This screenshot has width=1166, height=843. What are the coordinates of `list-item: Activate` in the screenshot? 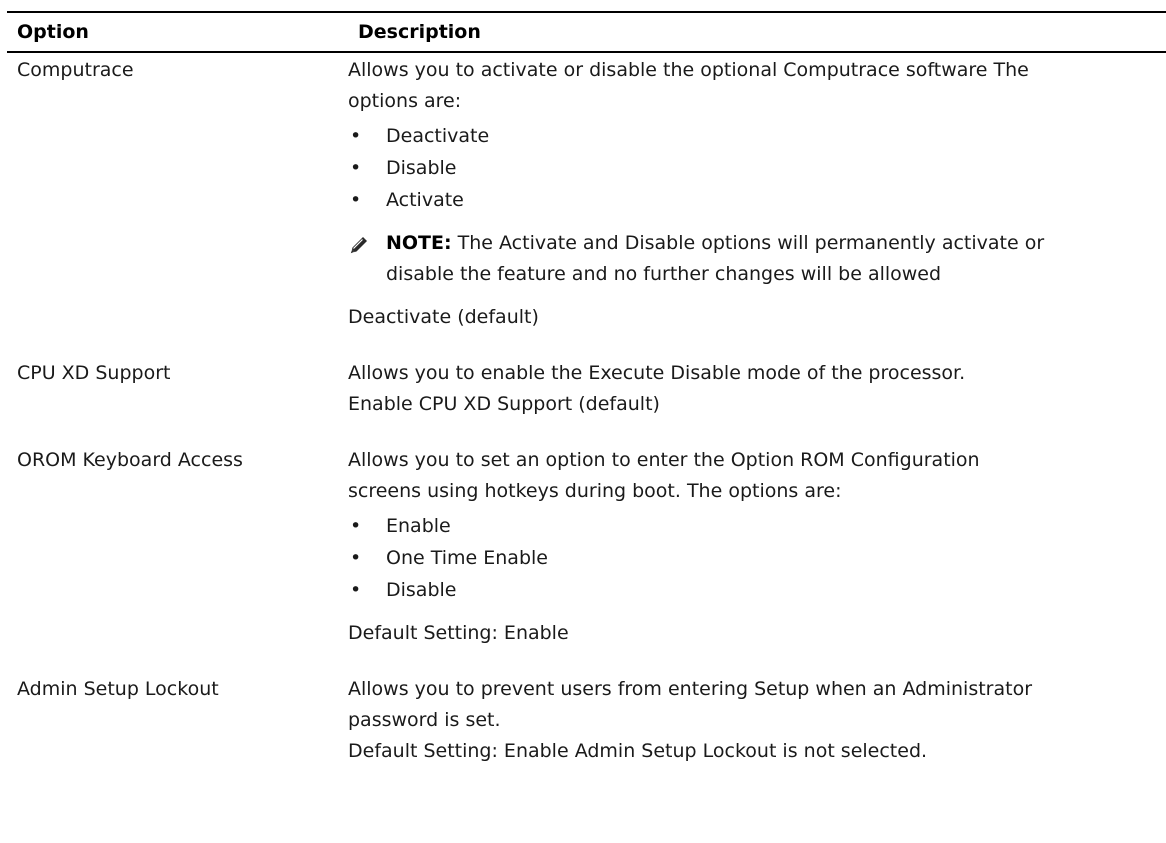 It's located at (752, 200).